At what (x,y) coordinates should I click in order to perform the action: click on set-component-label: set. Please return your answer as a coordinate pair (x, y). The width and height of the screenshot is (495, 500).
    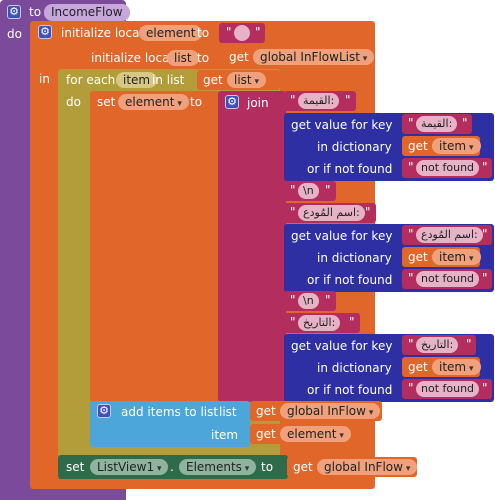
    Looking at the image, I should click on (75, 467).